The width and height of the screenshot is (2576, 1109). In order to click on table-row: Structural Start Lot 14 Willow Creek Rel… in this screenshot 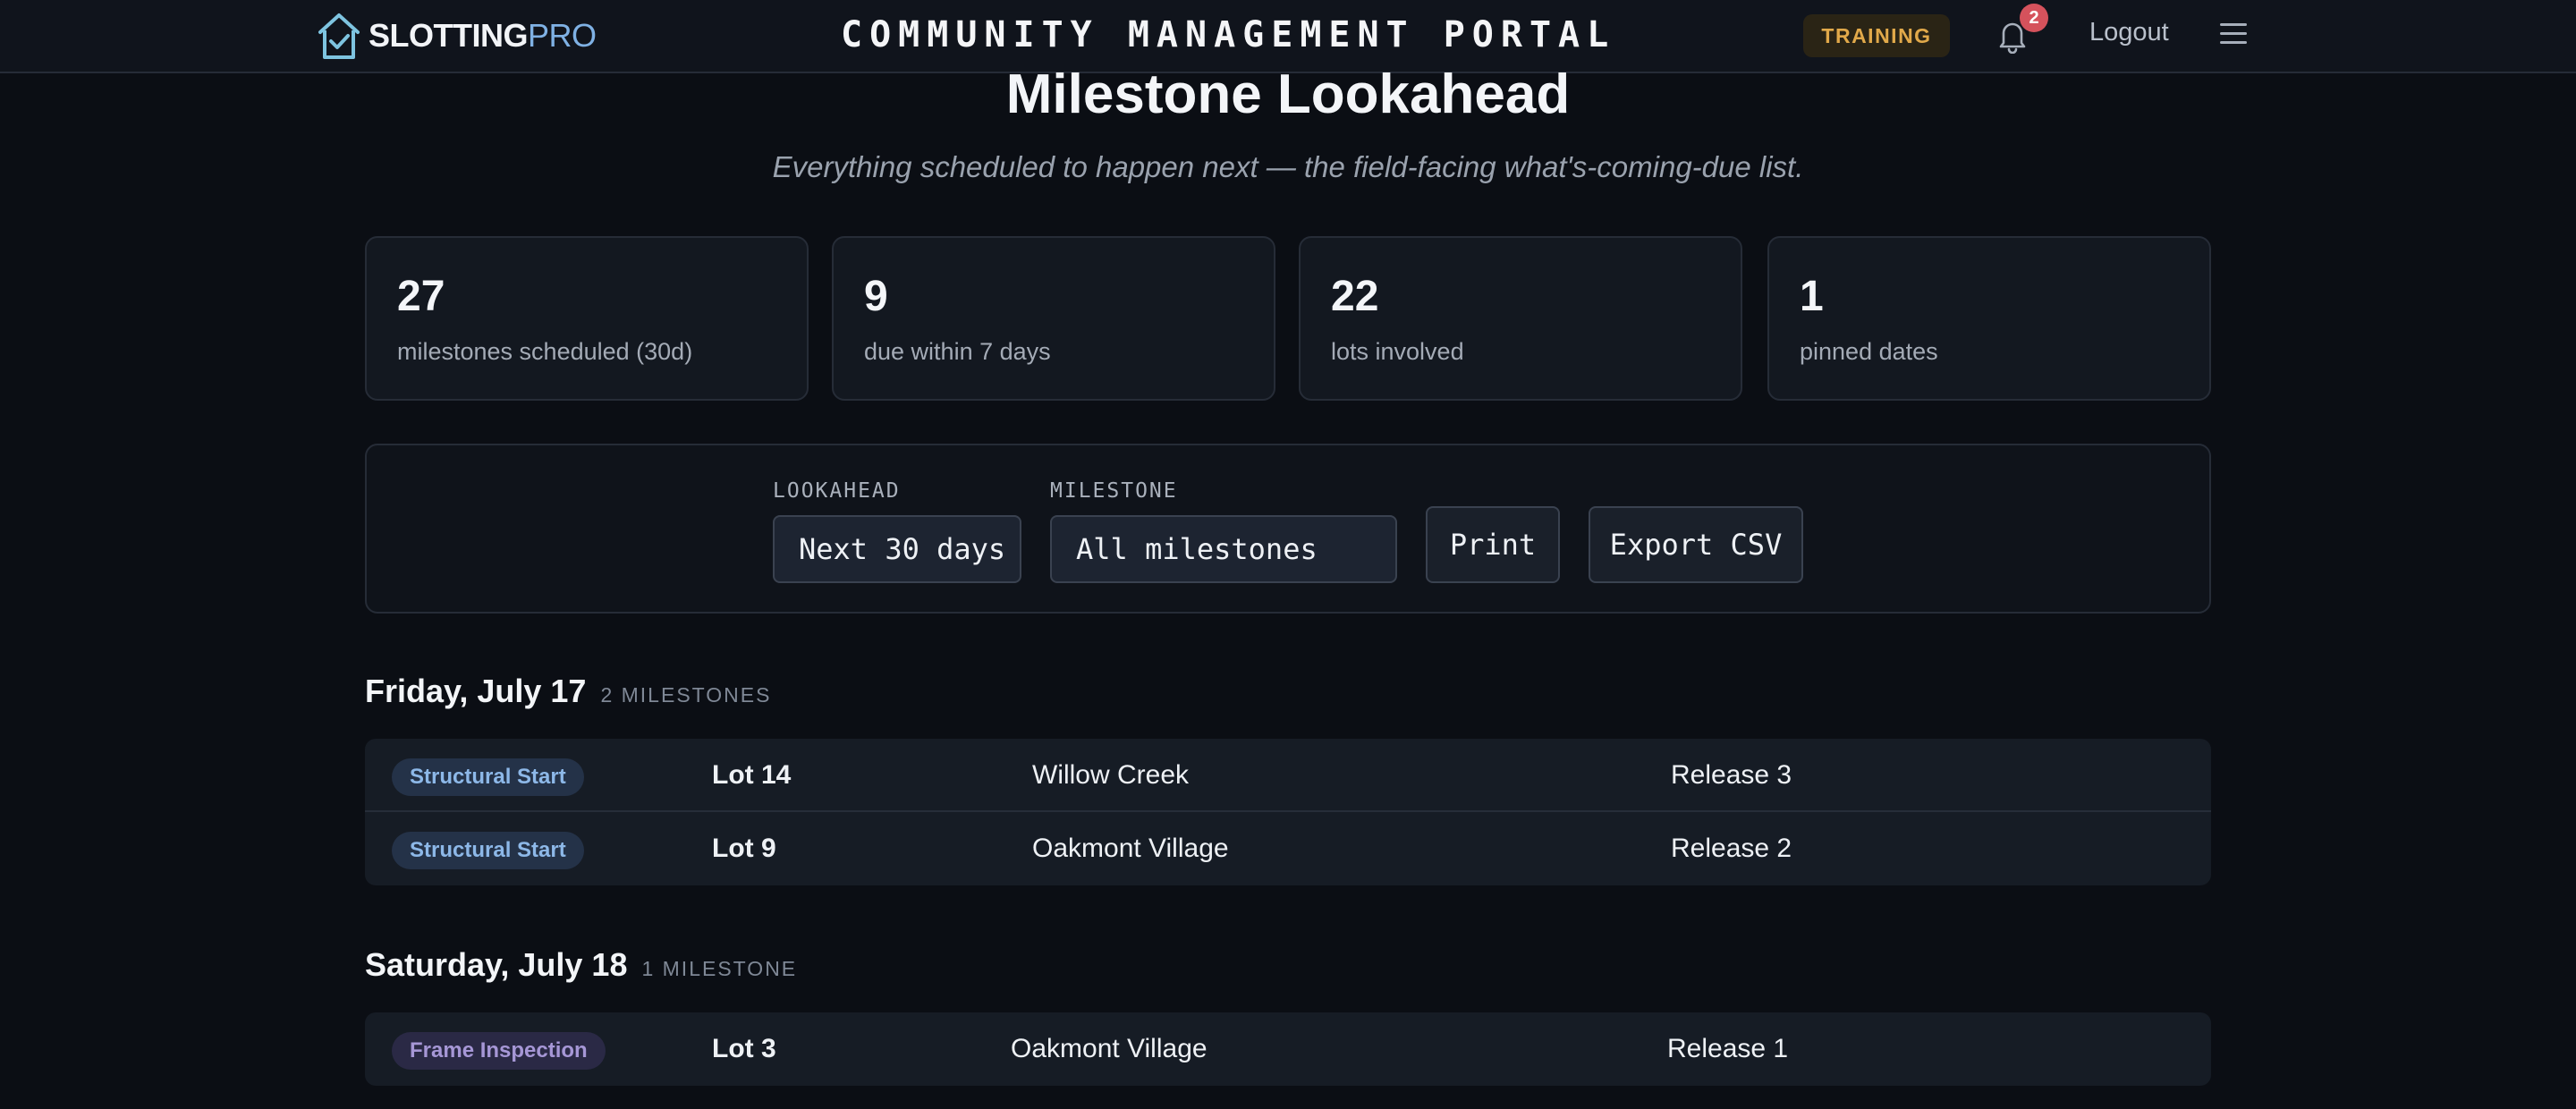, I will do `click(1288, 776)`.